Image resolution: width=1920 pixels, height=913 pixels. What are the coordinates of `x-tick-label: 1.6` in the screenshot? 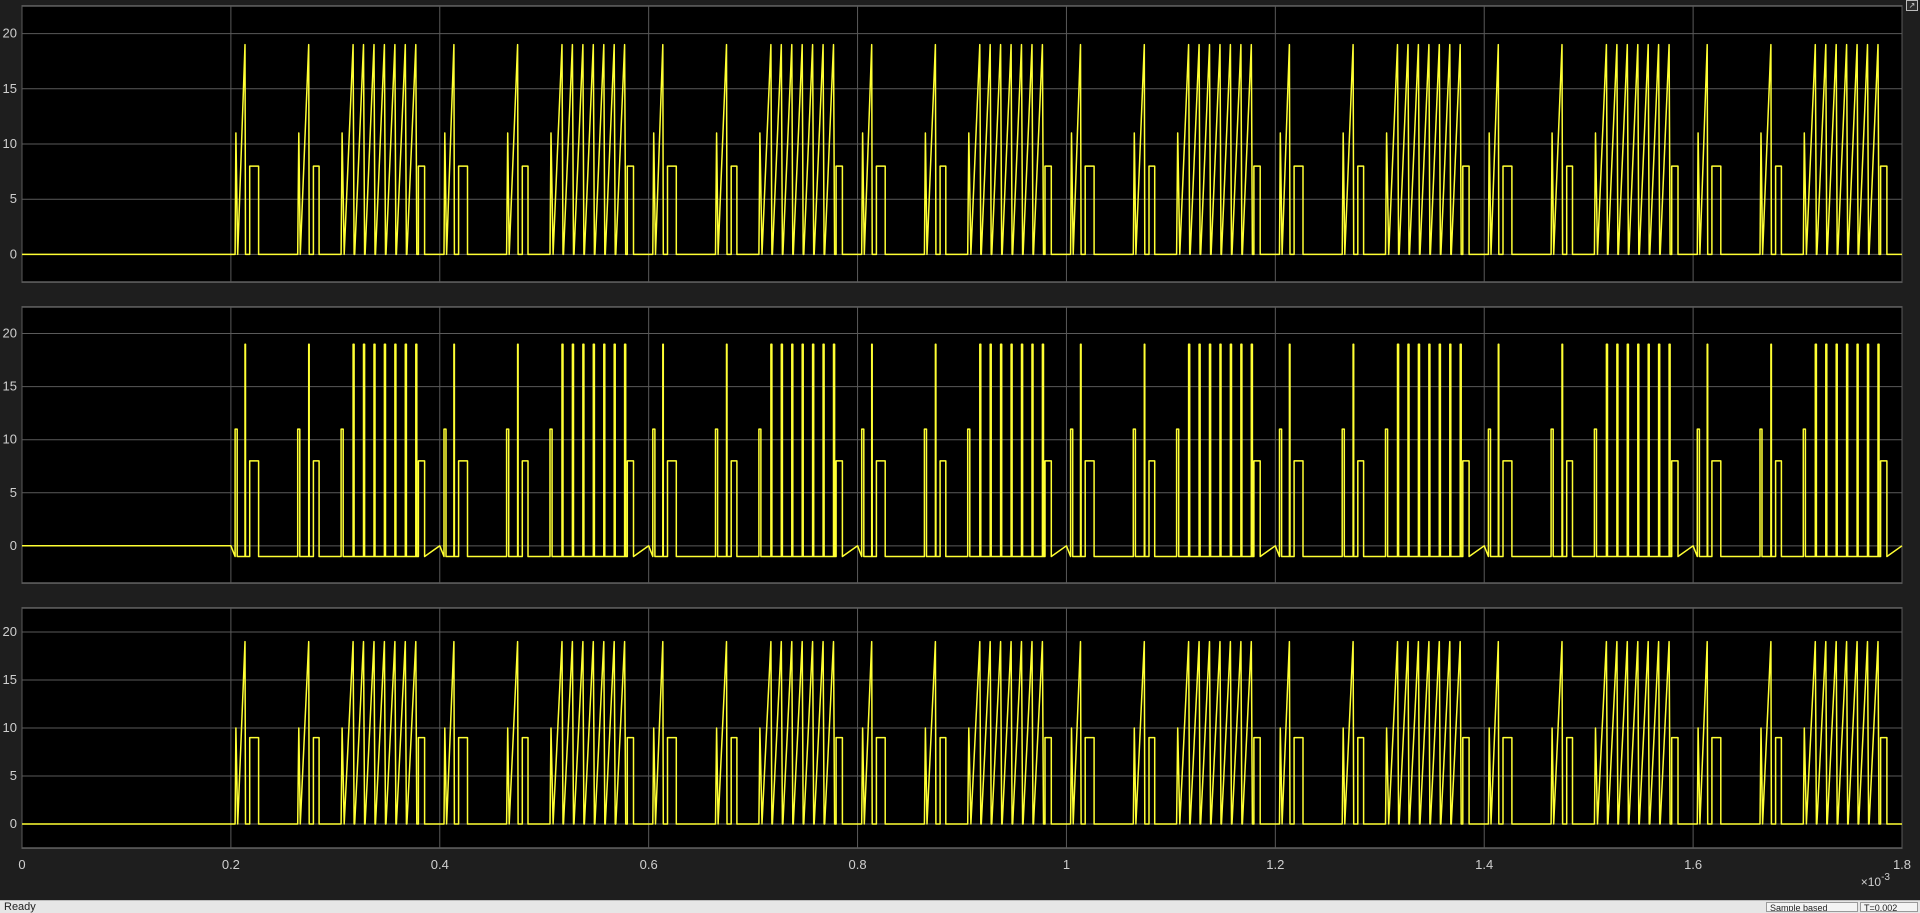 It's located at (1693, 864).